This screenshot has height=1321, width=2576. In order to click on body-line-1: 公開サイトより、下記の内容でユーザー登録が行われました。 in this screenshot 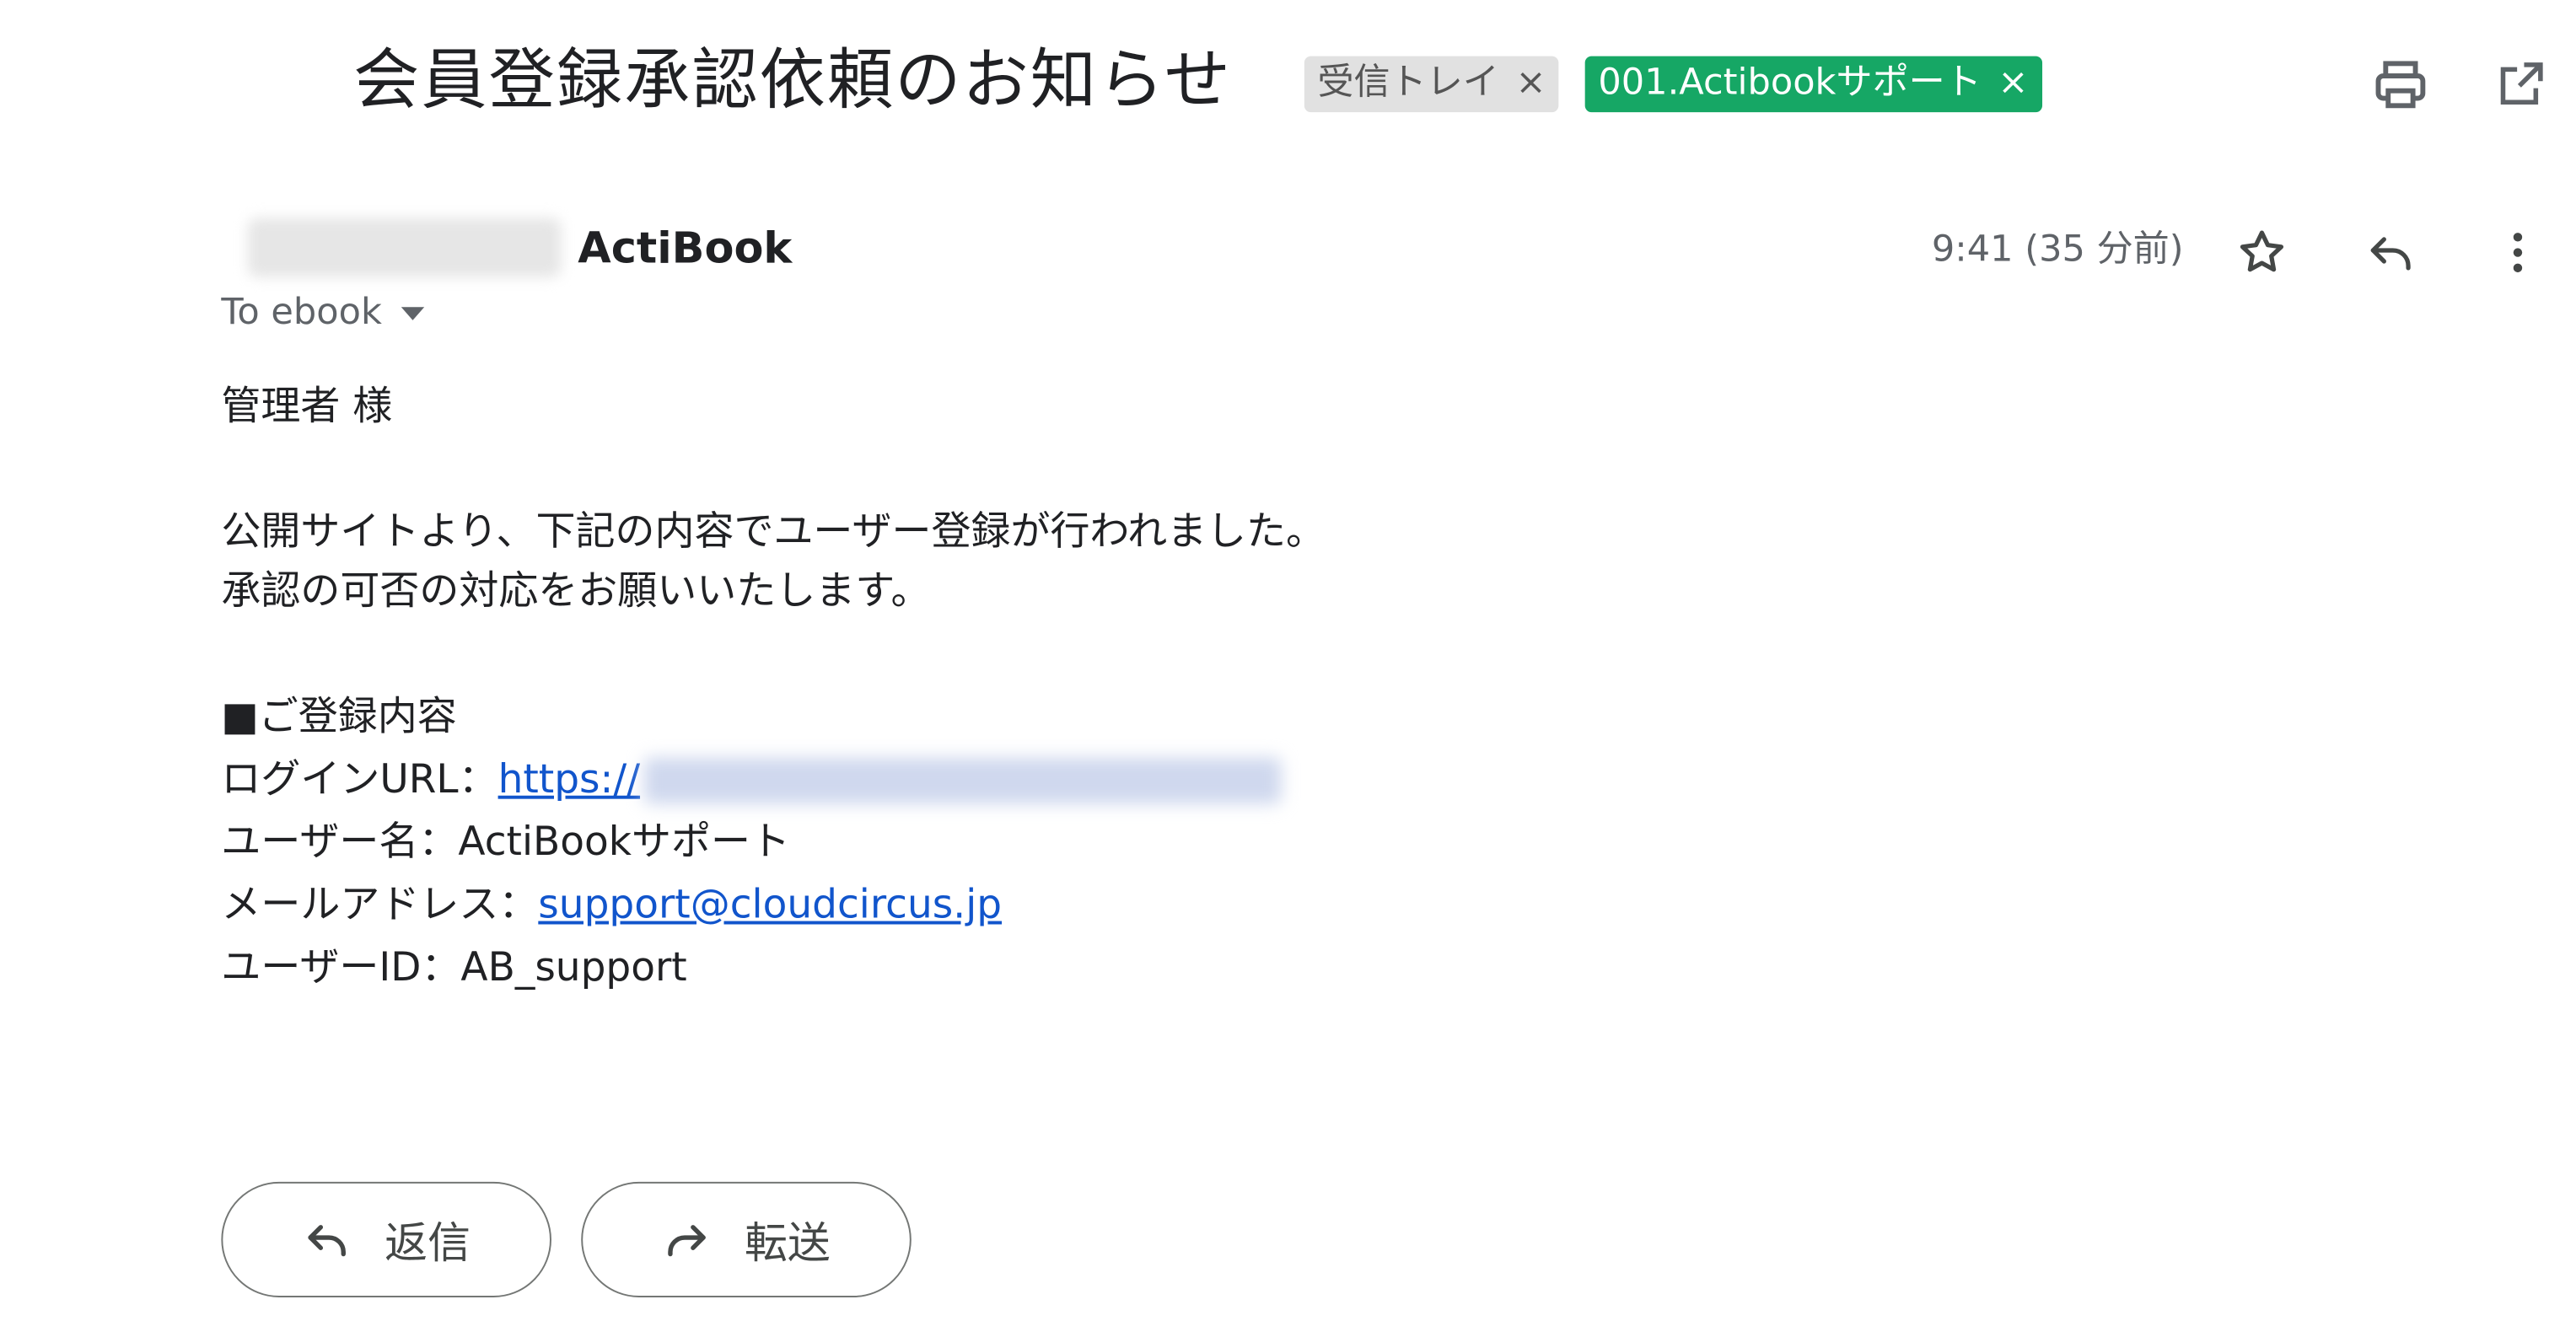, I will do `click(773, 531)`.